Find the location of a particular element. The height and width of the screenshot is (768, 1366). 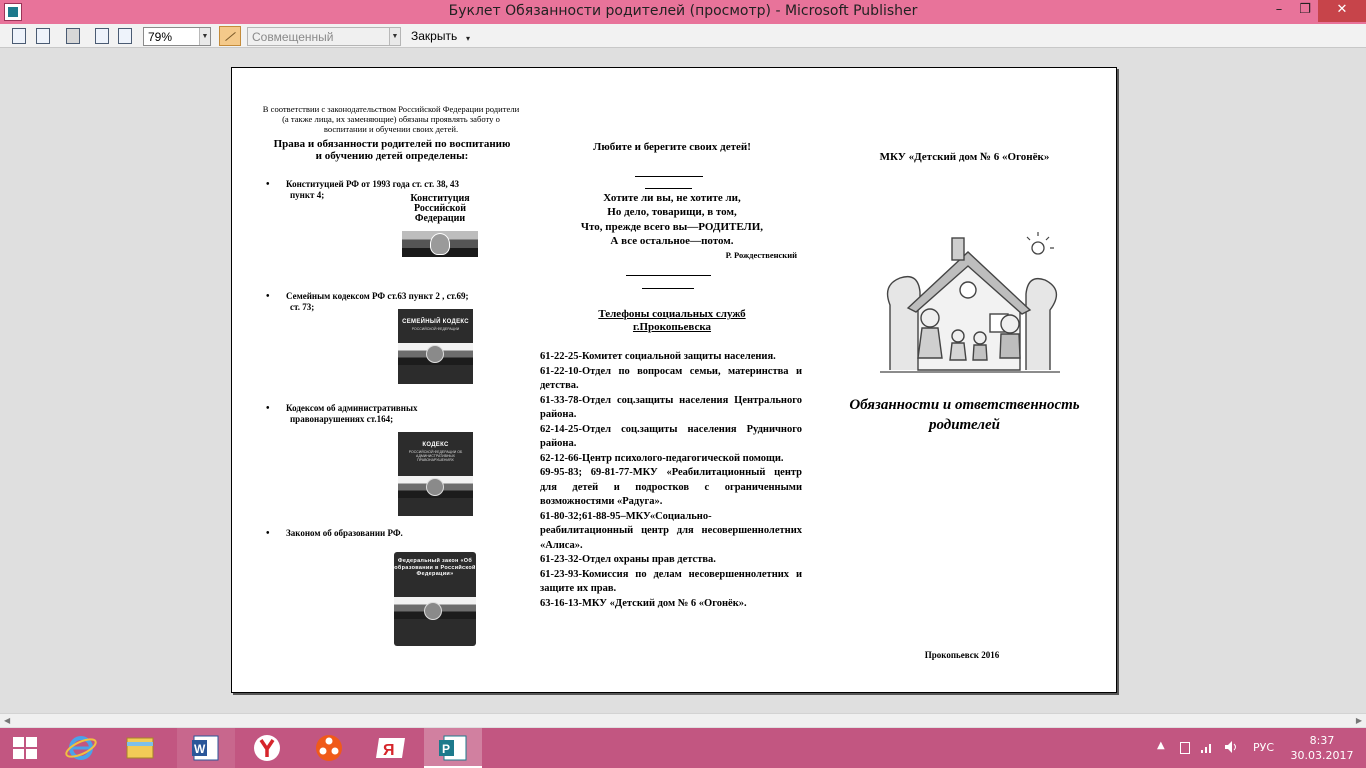

poem-line: А все остальное—потом. is located at coordinates (672, 241).